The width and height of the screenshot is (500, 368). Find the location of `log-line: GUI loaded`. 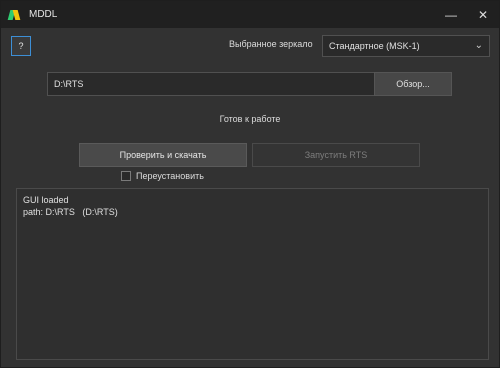

log-line: GUI loaded is located at coordinates (46, 200).